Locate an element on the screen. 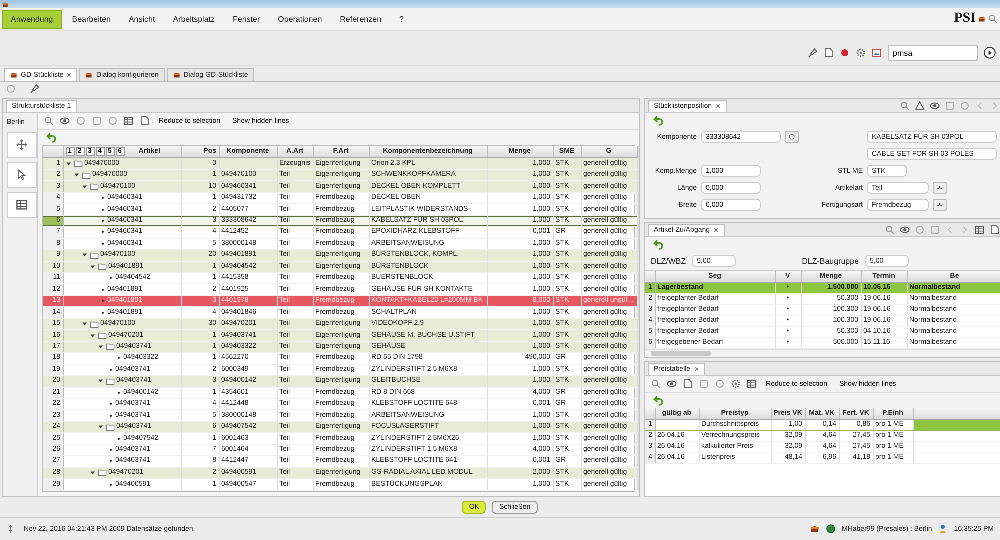  logo-icon is located at coordinates (982, 19).